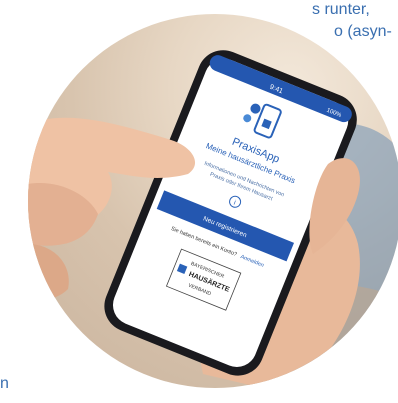  Describe the element at coordinates (48, 271) in the screenshot. I see `pointing-hand-knuckles` at that location.